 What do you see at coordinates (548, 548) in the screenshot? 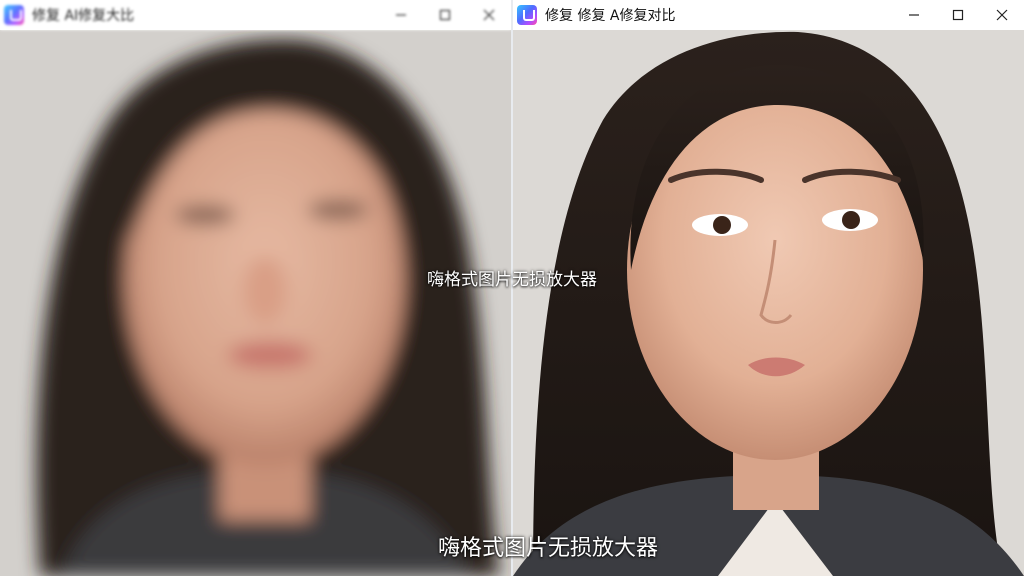
I see `watermark-caption-bottom: 嗨格式图片无损放大器` at bounding box center [548, 548].